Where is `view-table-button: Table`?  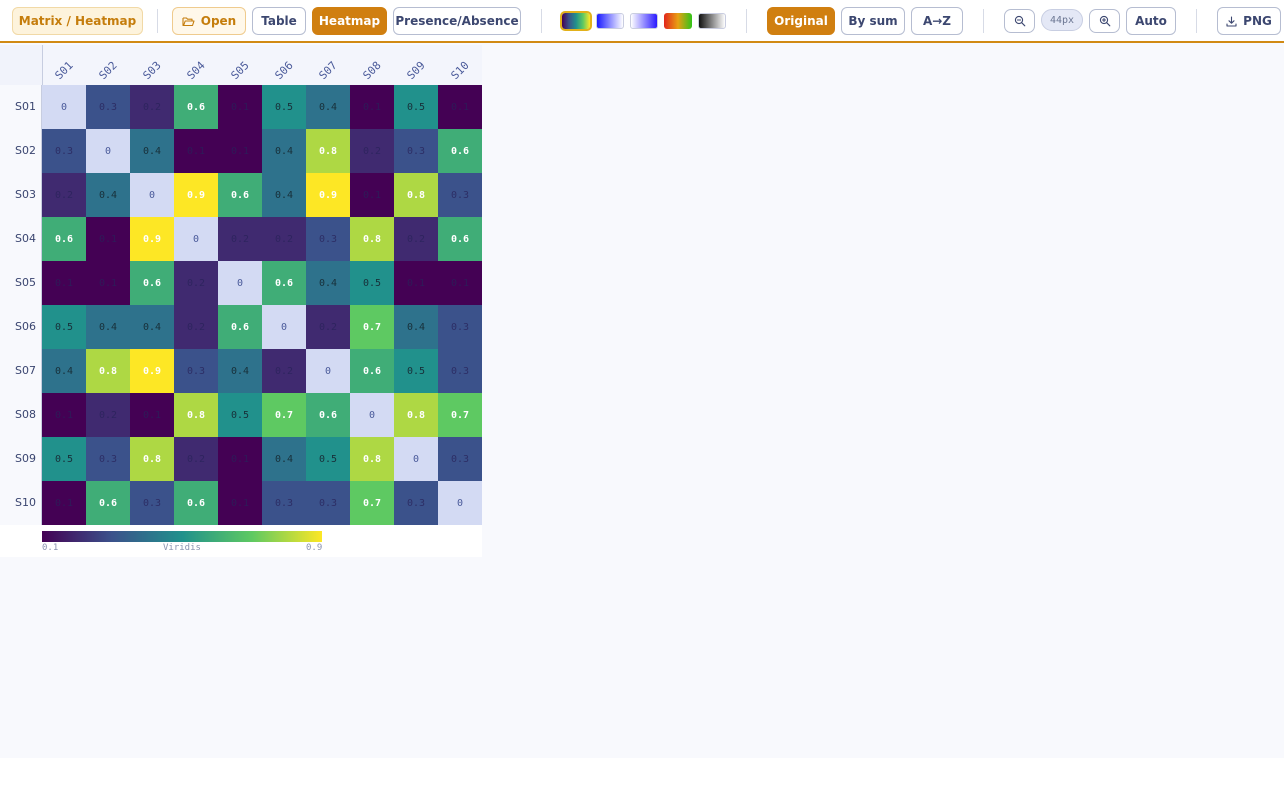
view-table-button: Table is located at coordinates (279, 21).